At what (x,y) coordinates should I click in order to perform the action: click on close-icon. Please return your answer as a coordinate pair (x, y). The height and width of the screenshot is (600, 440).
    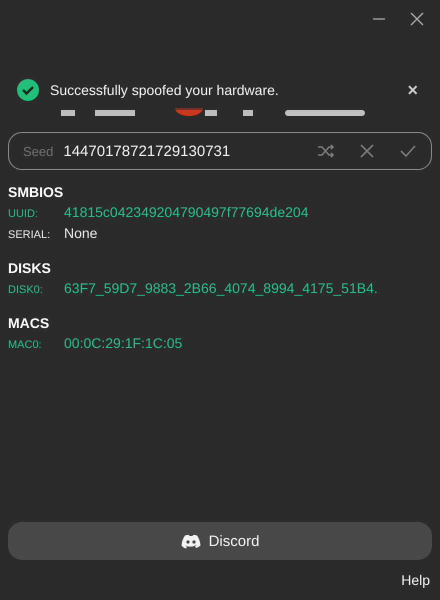
    Looking at the image, I should click on (417, 19).